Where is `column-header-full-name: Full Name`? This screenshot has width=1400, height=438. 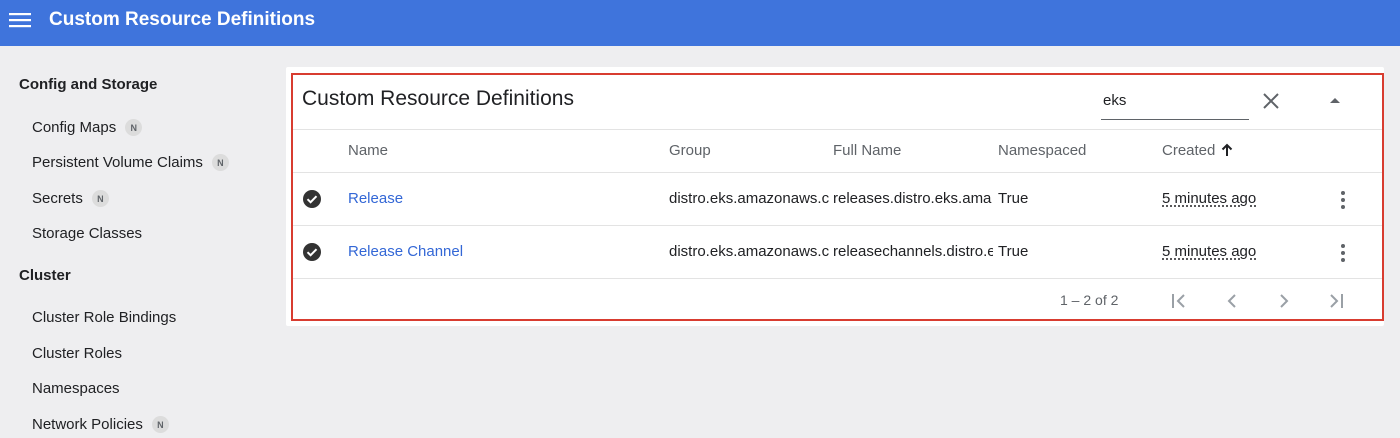
column-header-full-name: Full Name is located at coordinates (867, 150).